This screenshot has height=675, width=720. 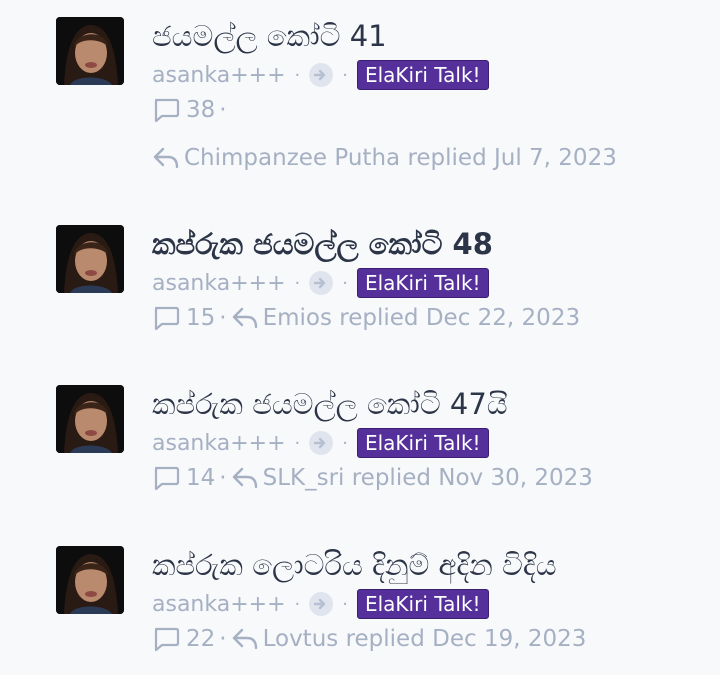 What do you see at coordinates (269, 36) in the screenshot?
I see `thread-title: ජයමල්ල කෝටි 41` at bounding box center [269, 36].